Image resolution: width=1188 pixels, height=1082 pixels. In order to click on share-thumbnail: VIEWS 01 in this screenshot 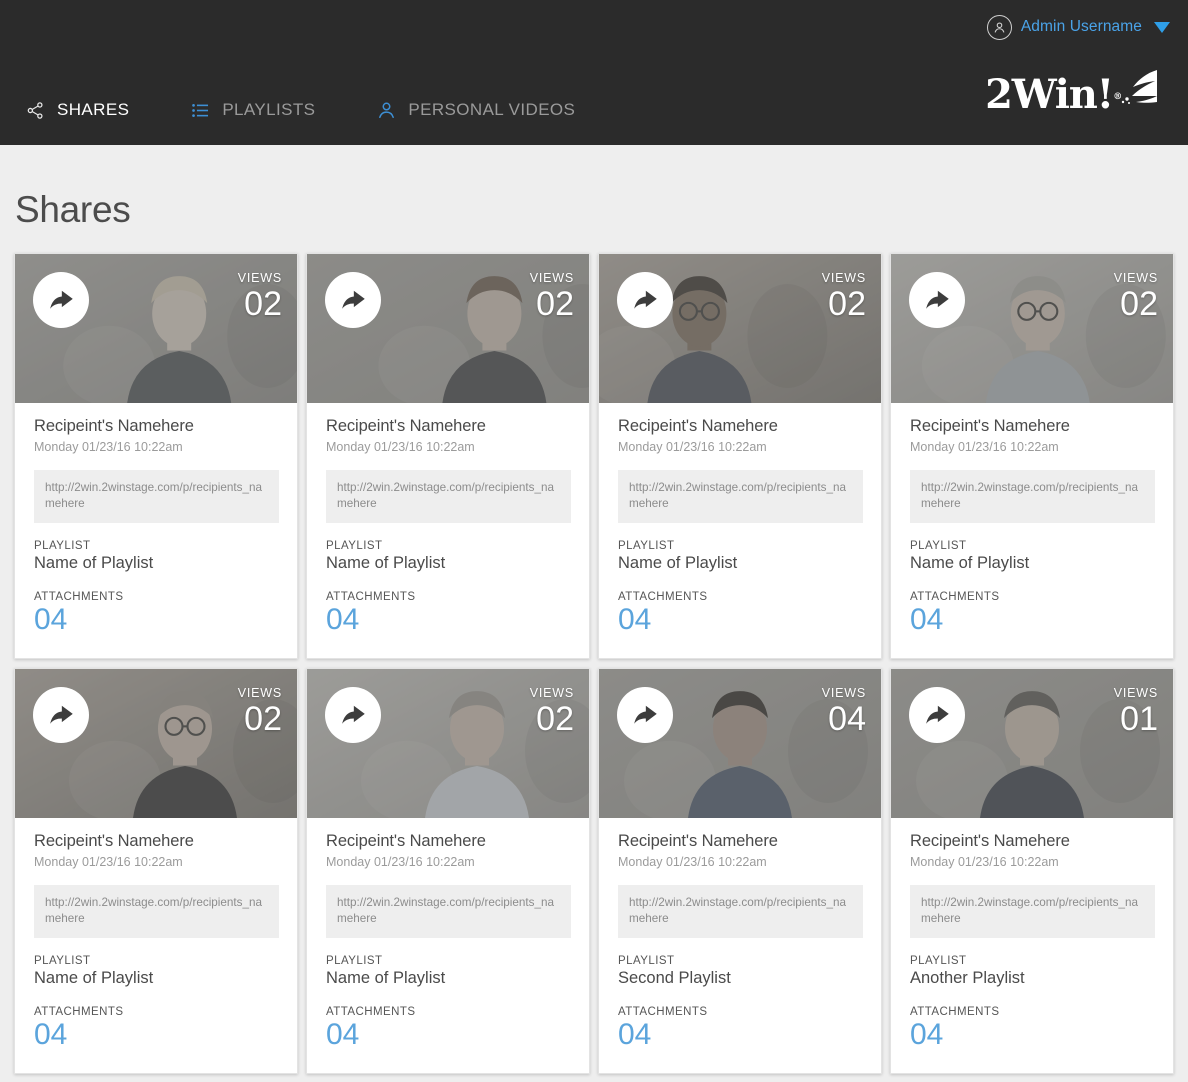, I will do `click(1032, 743)`.